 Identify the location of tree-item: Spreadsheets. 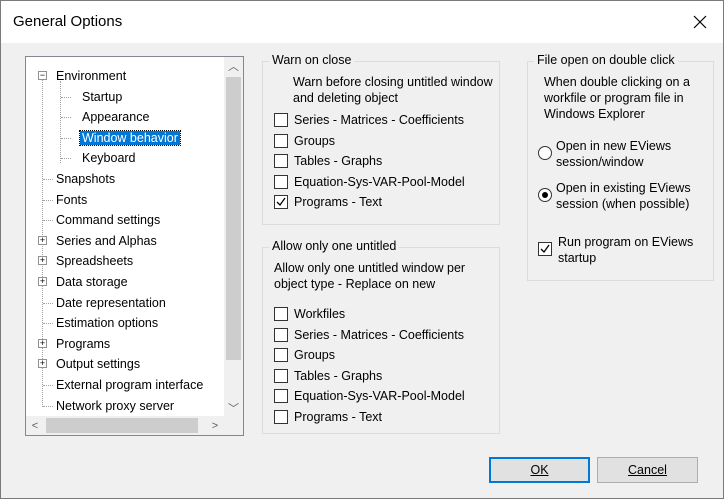
(94, 262).